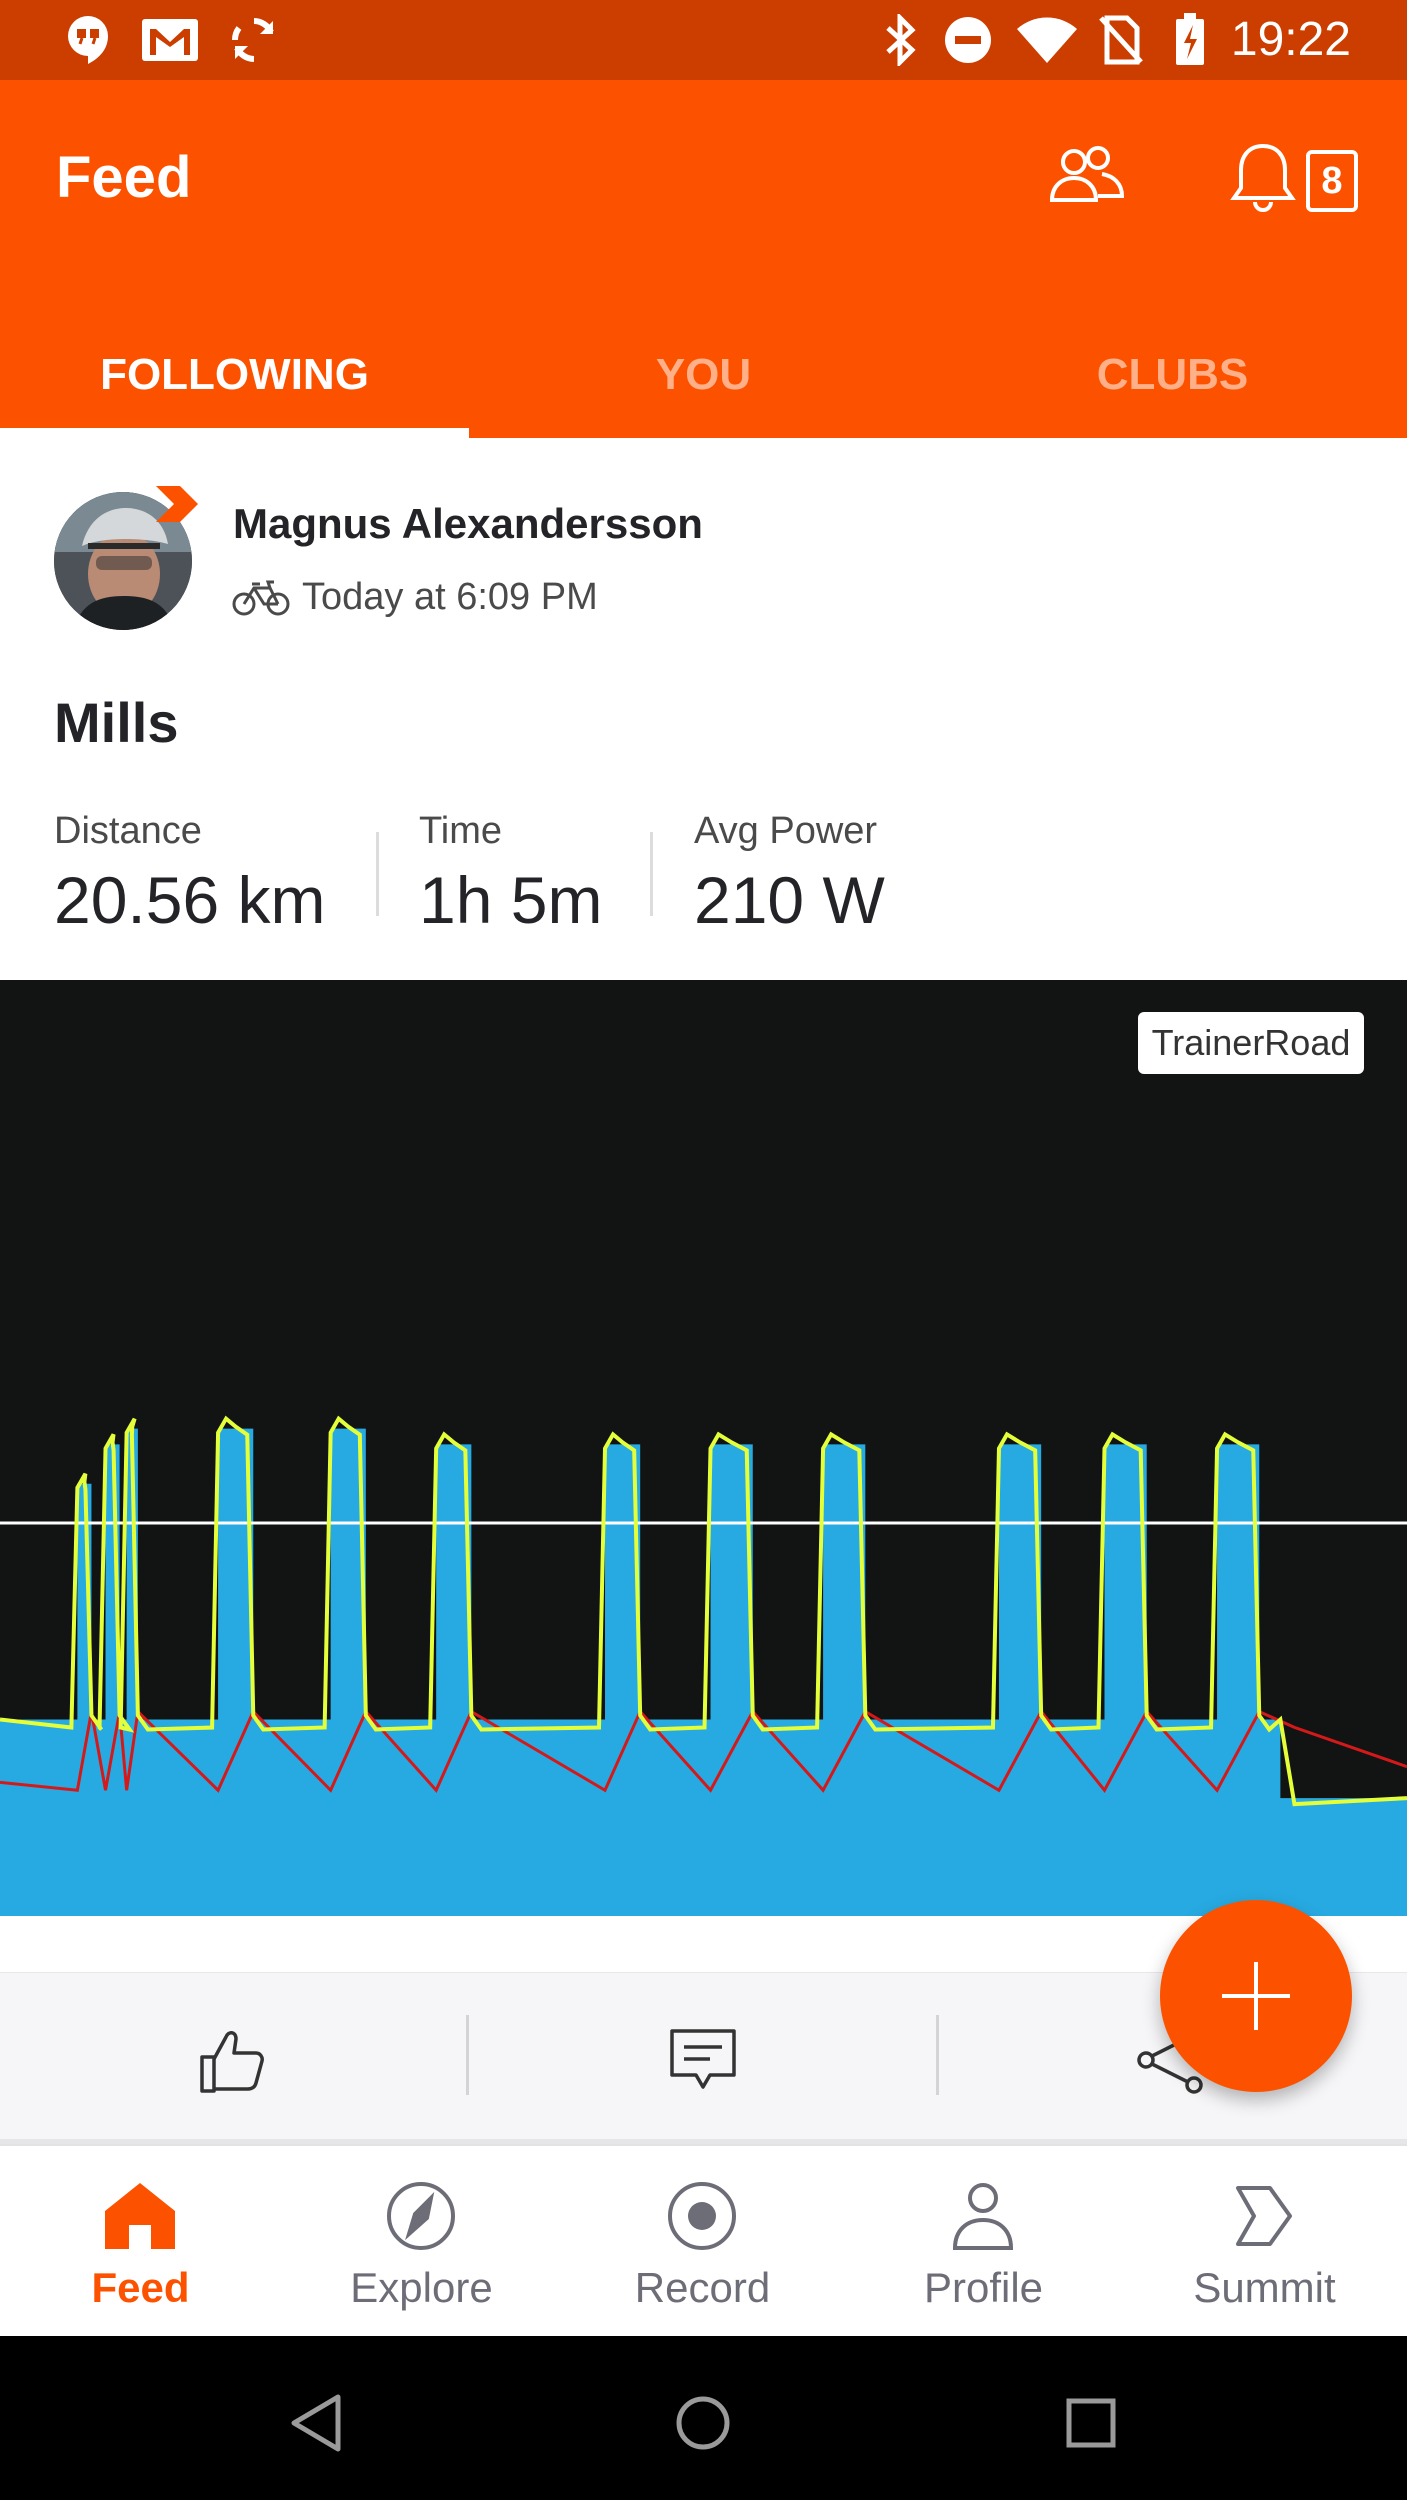  What do you see at coordinates (1190, 39) in the screenshot?
I see `battery-charging-icon` at bounding box center [1190, 39].